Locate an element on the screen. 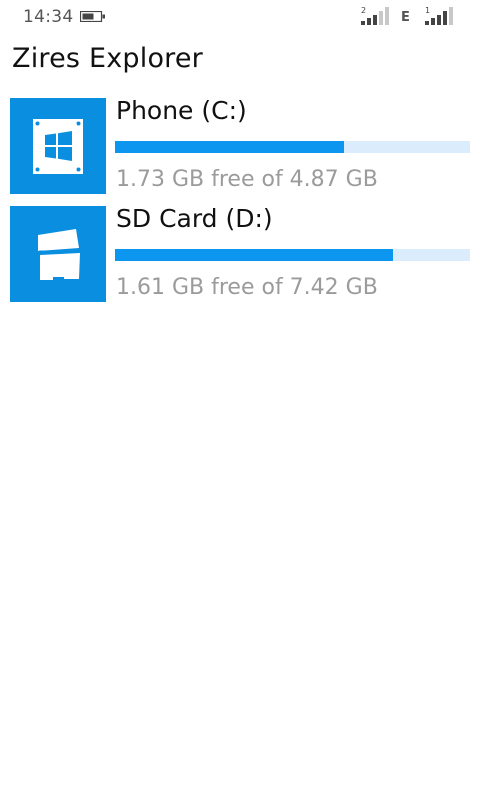 The width and height of the screenshot is (480, 800). page-title: Zires Explorer is located at coordinates (107, 58).